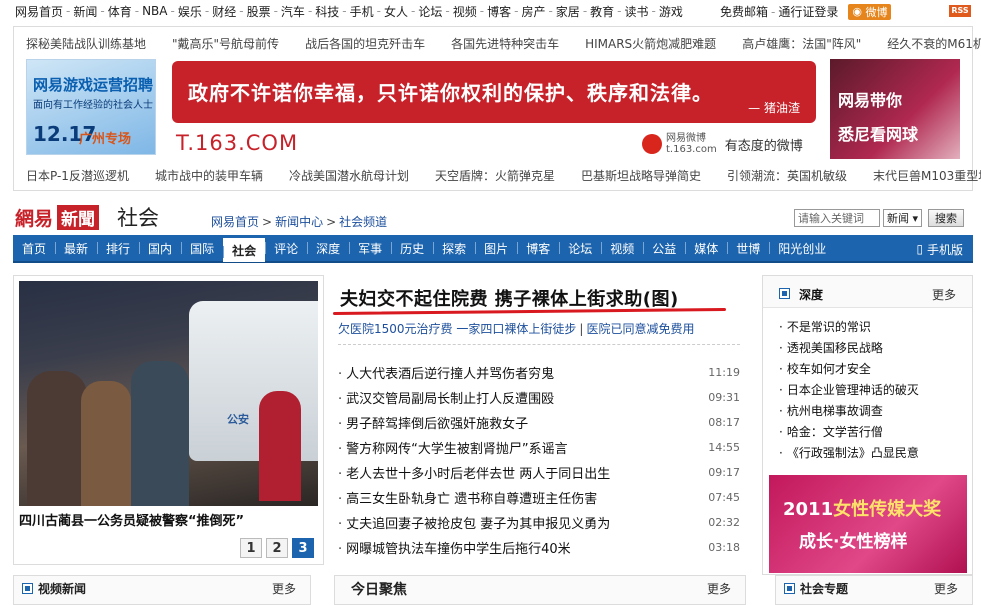 The width and height of the screenshot is (981, 605). I want to click on depth-list-item: 杭州电梯事故调查, so click(849, 410).